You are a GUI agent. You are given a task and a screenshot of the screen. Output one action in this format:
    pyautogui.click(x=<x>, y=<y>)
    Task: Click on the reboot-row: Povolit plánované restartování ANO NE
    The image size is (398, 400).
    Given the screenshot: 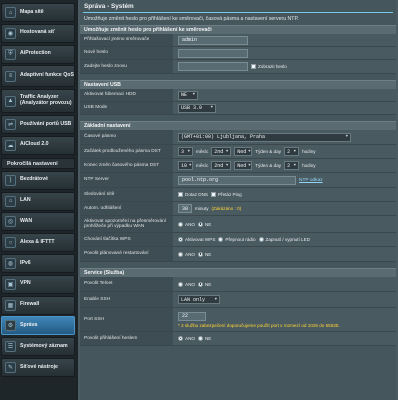 What is the action you would take?
    pyautogui.click(x=238, y=254)
    